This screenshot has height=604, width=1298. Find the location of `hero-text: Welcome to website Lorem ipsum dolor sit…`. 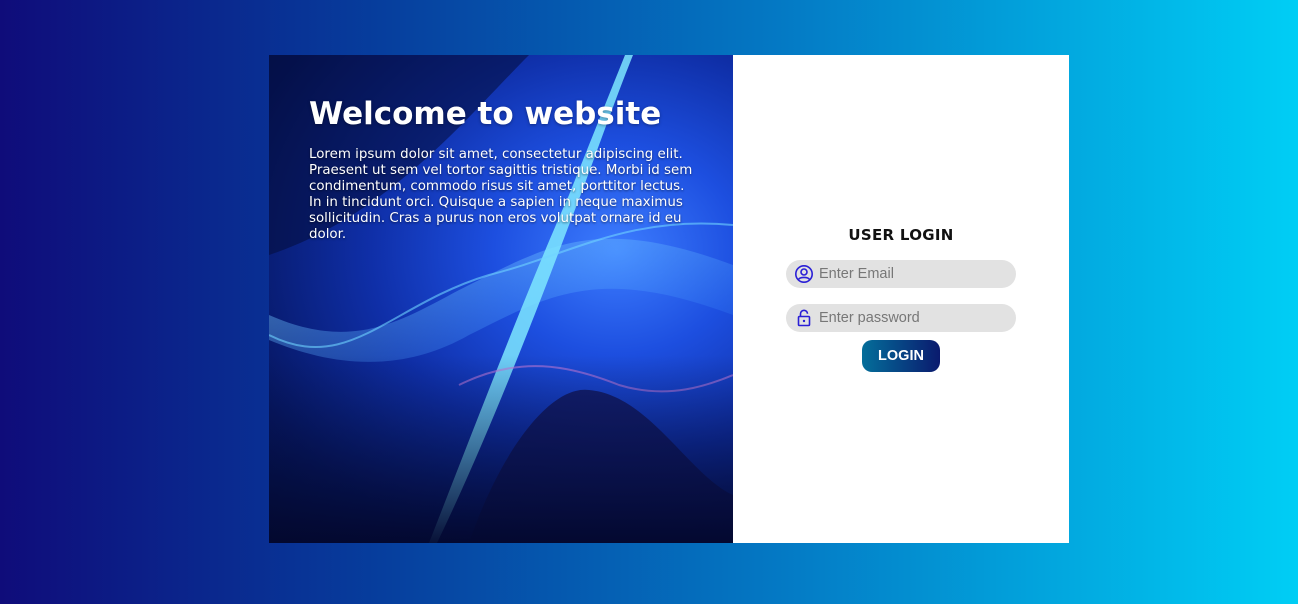

hero-text: Welcome to website Lorem ipsum dolor sit… is located at coordinates (501, 169).